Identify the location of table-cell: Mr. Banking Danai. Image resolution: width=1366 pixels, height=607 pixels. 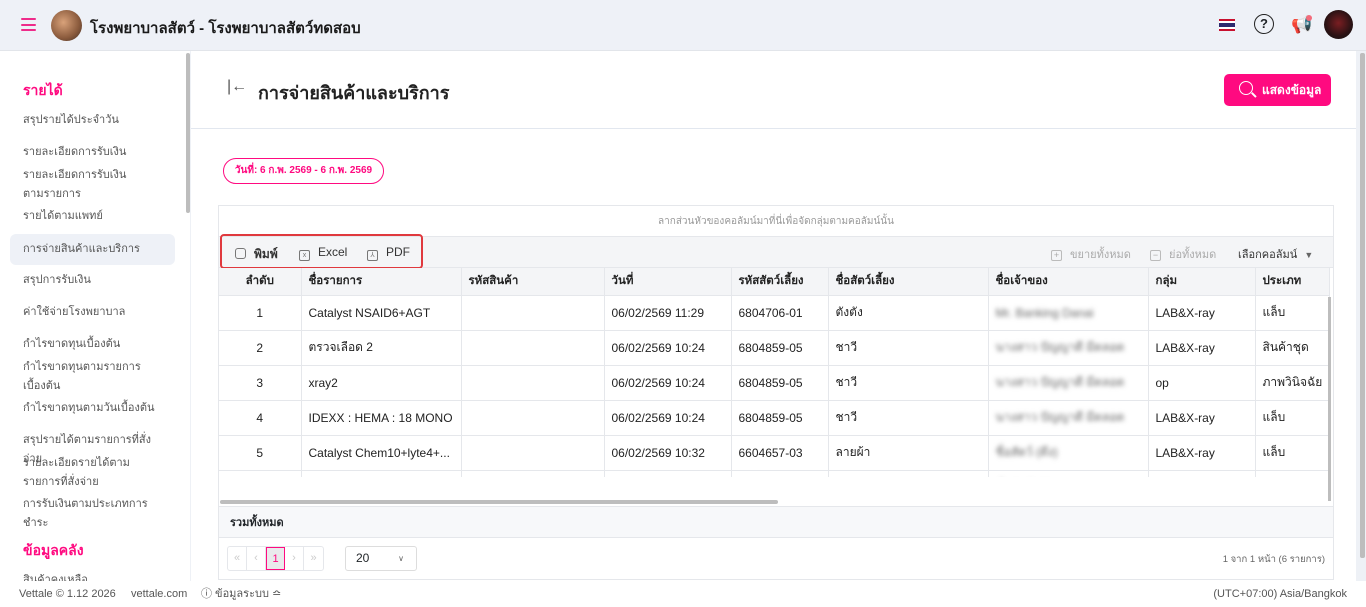
(1068, 313).